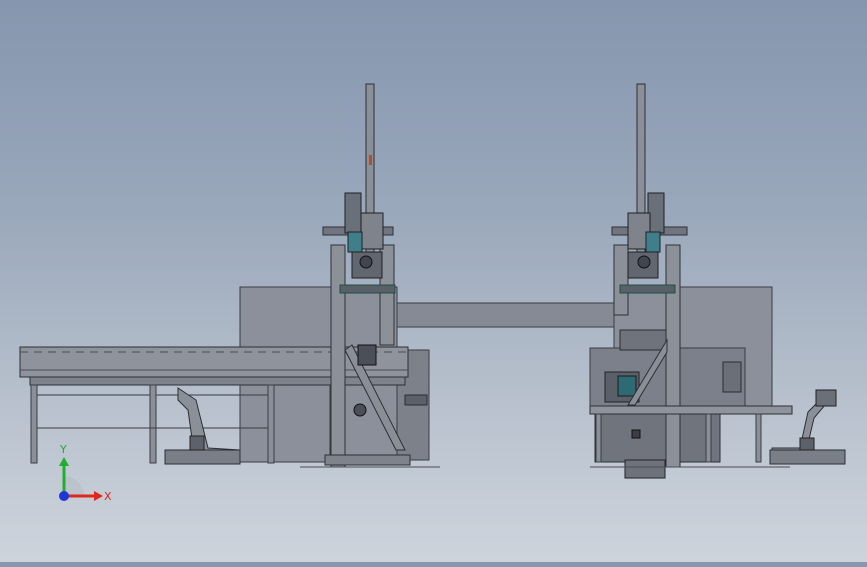 The width and height of the screenshot is (867, 567). What do you see at coordinates (80, 473) in the screenshot?
I see `coordinate-triad: Y X` at bounding box center [80, 473].